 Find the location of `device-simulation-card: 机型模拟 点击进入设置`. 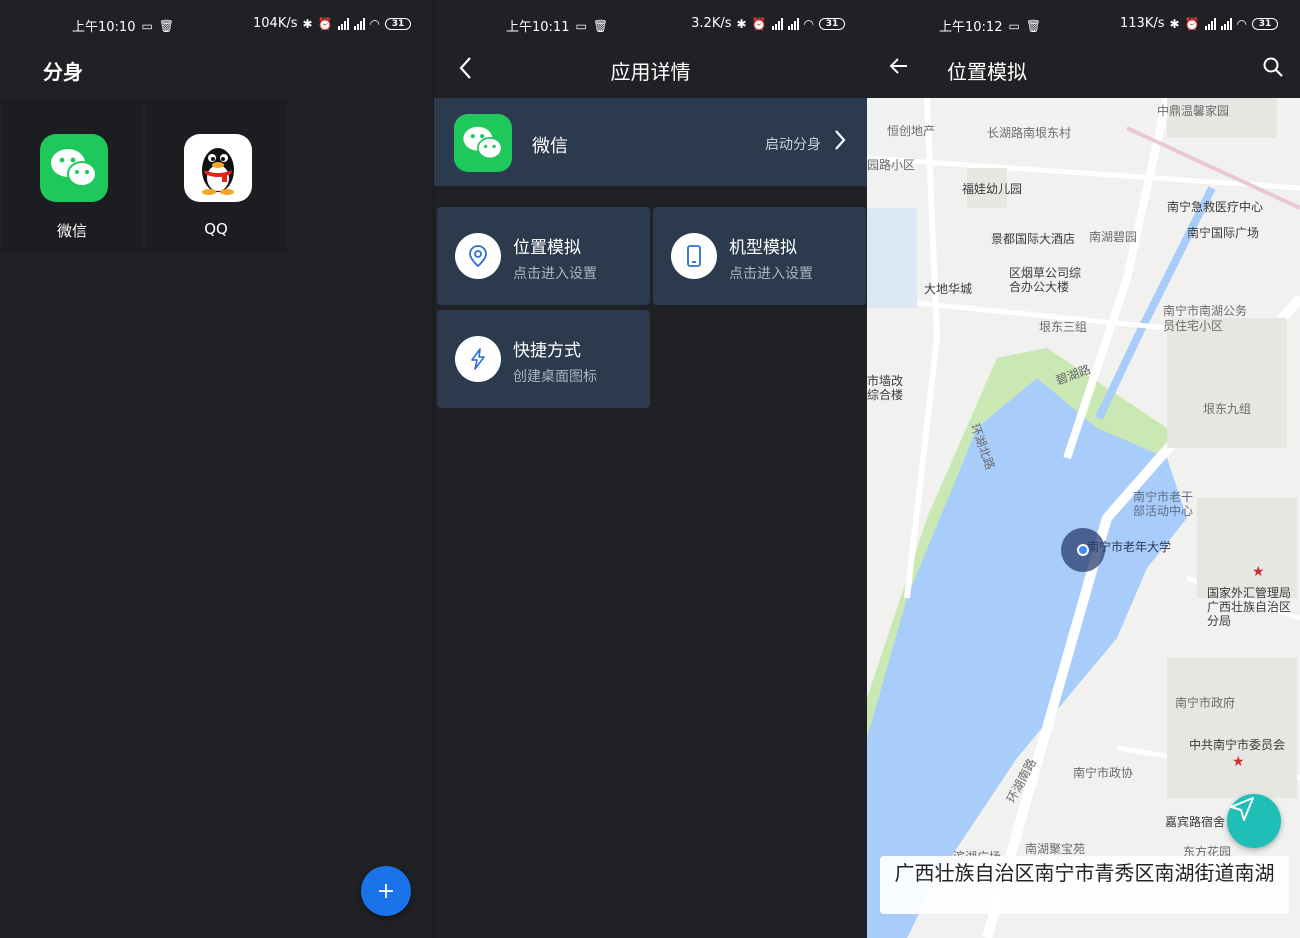

device-simulation-card: 机型模拟 点击进入设置 is located at coordinates (759, 256).